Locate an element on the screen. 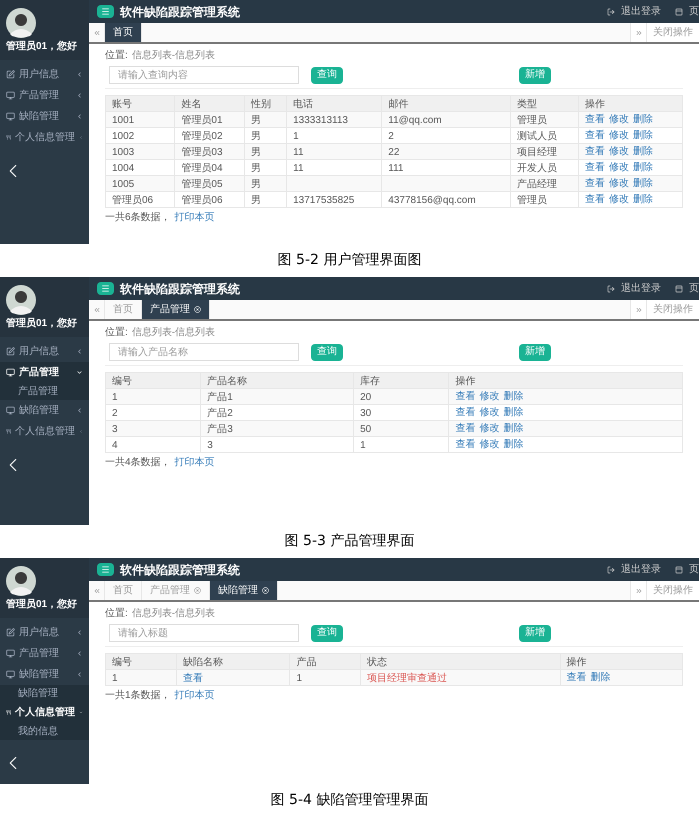  double-chevron-icon is located at coordinates (96, 32).